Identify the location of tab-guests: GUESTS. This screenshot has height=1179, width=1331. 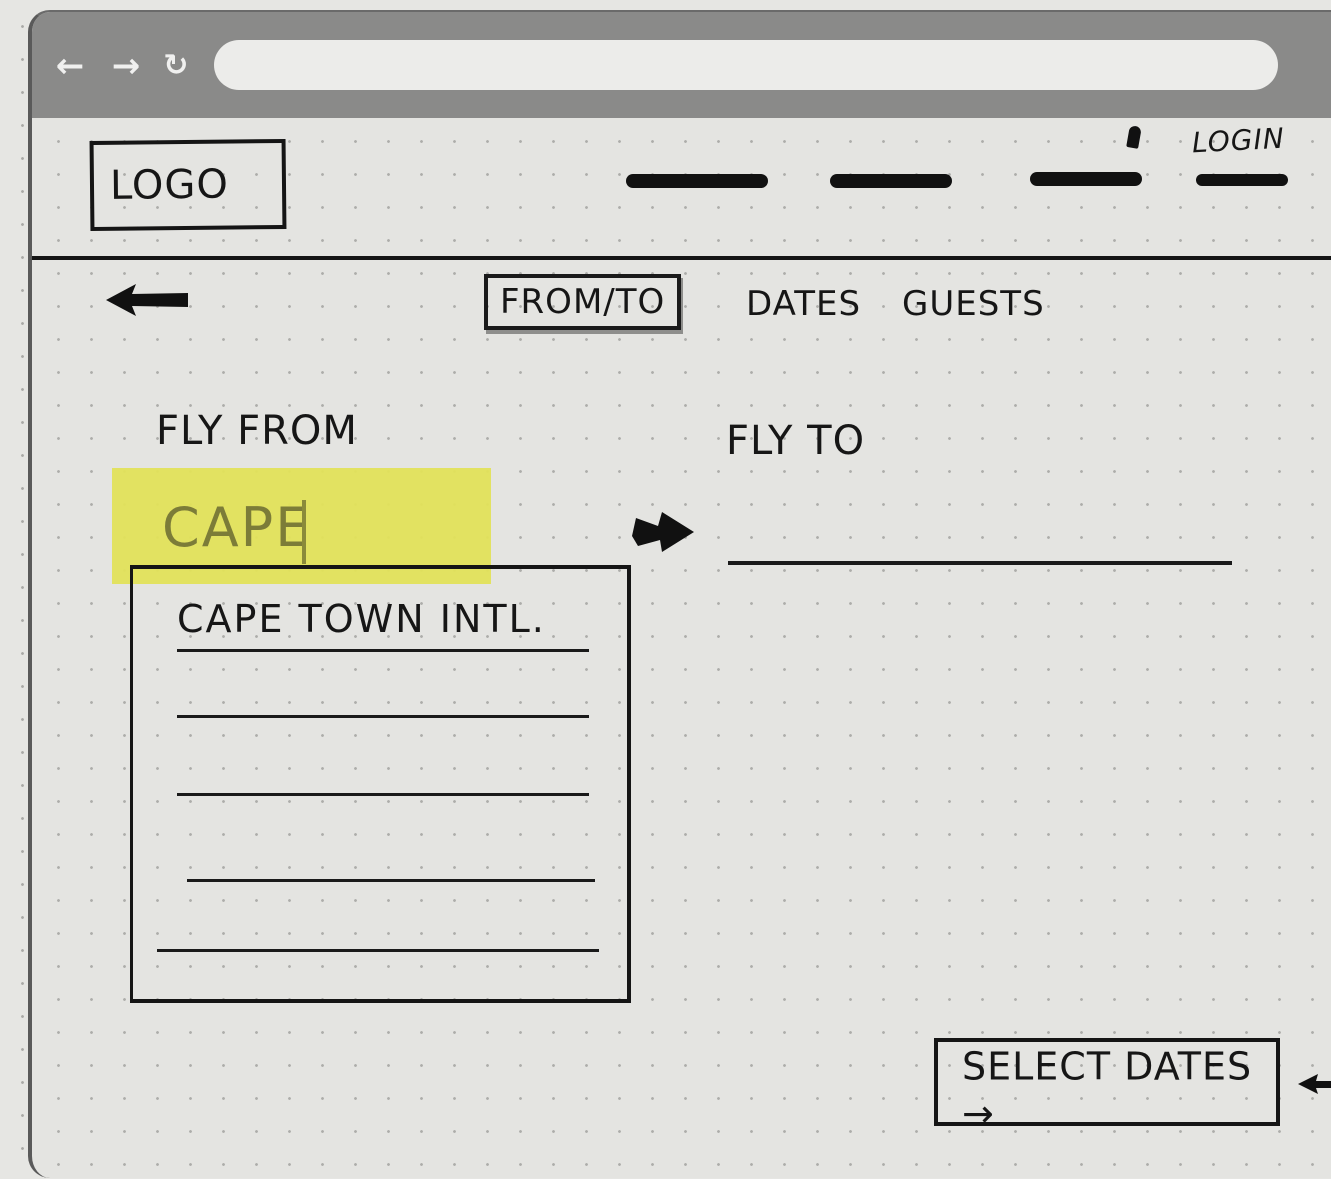
(973, 304).